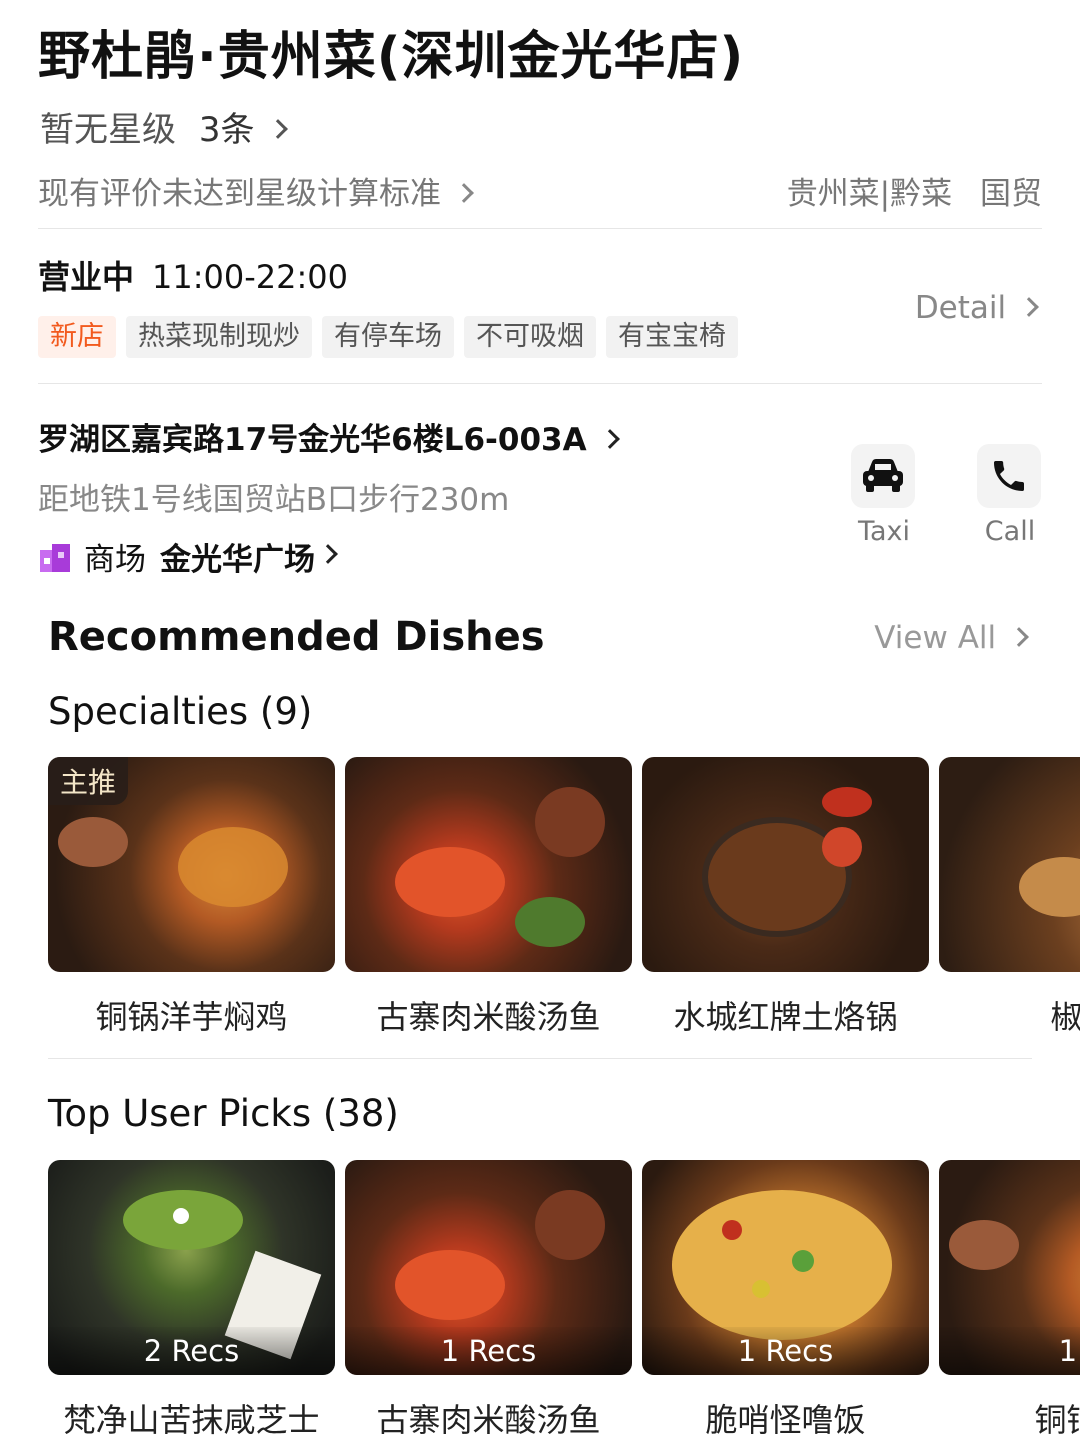  I want to click on facility-tags: 新店 热菜现制现炒 有停车场 不可吸烟 有宝宝椅, so click(388, 337).